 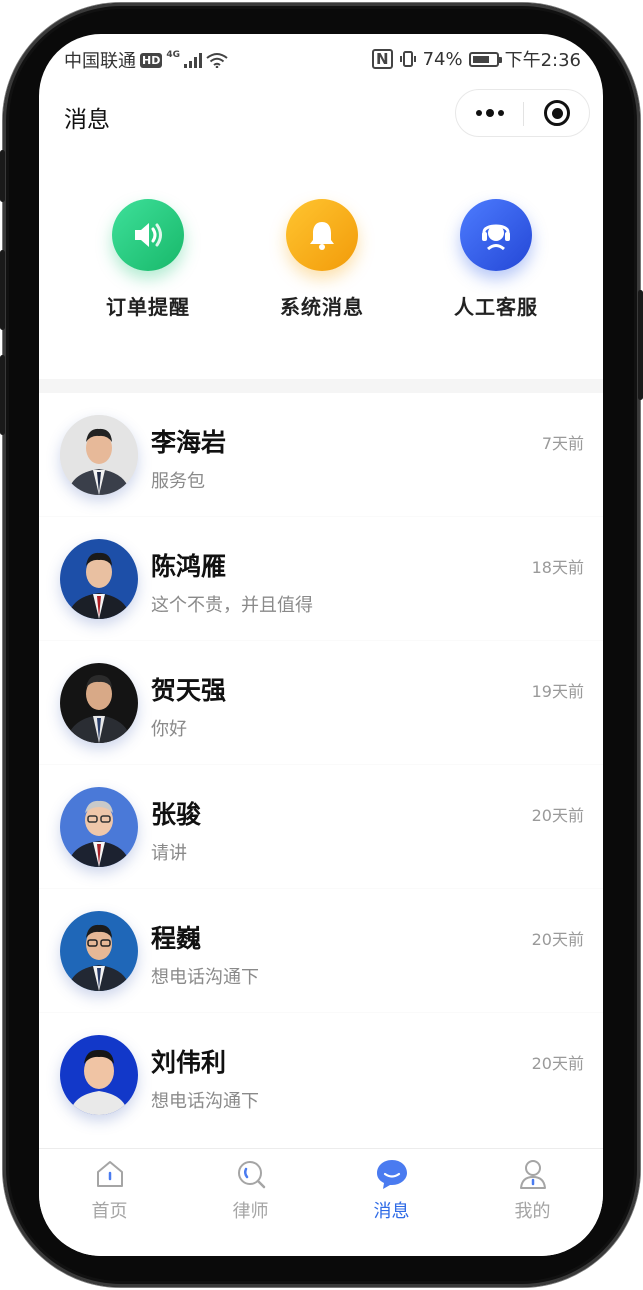 I want to click on system-message-label: 系统消息, so click(x=322, y=307).